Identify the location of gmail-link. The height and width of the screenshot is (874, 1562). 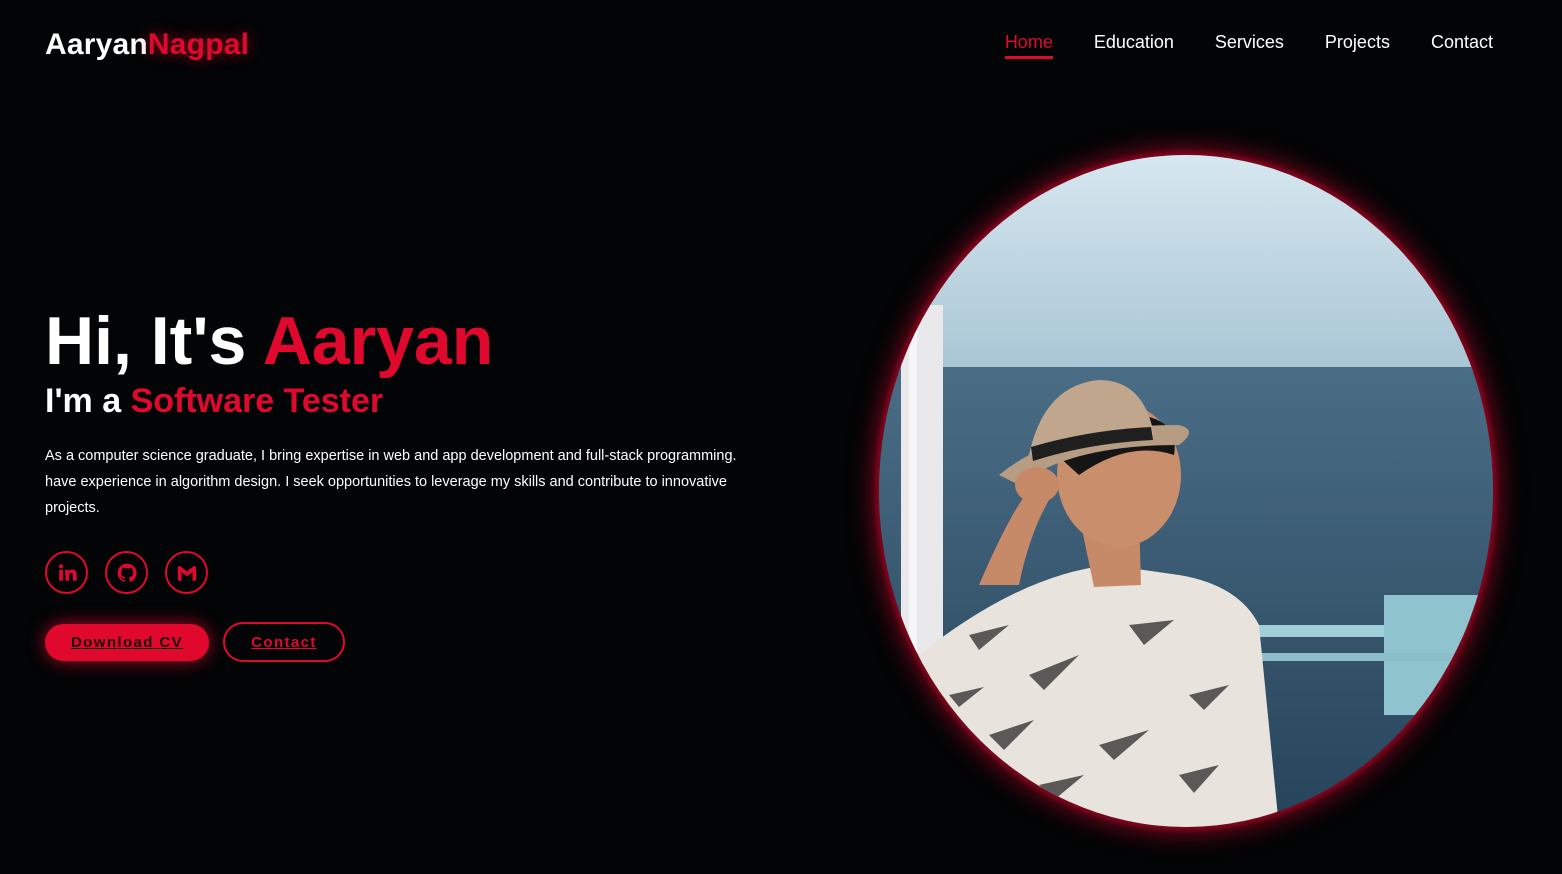
(186, 572).